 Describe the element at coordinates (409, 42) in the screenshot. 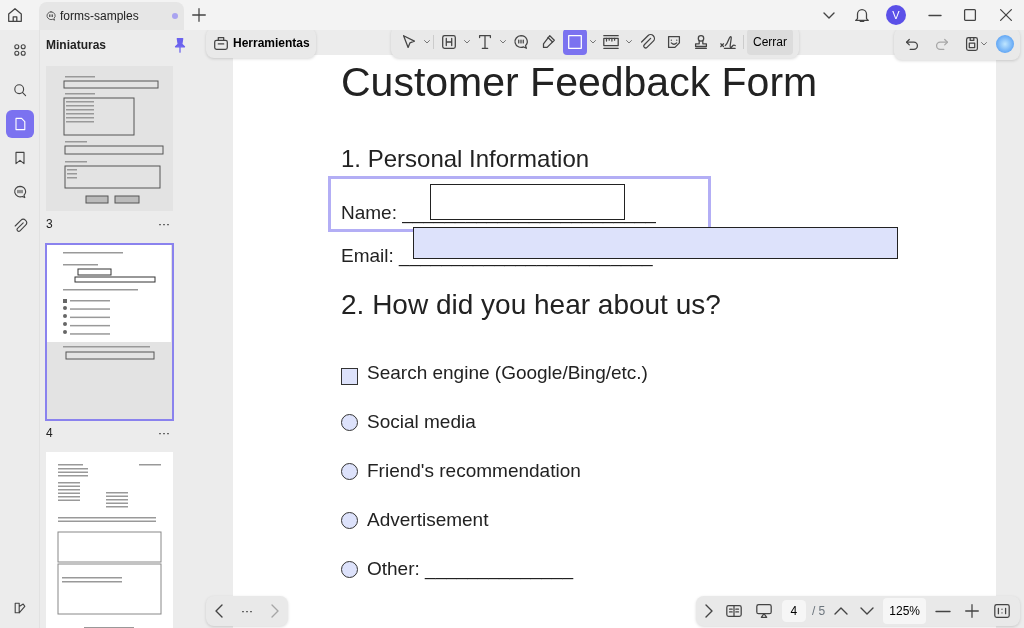

I see `pointer-icon` at that location.